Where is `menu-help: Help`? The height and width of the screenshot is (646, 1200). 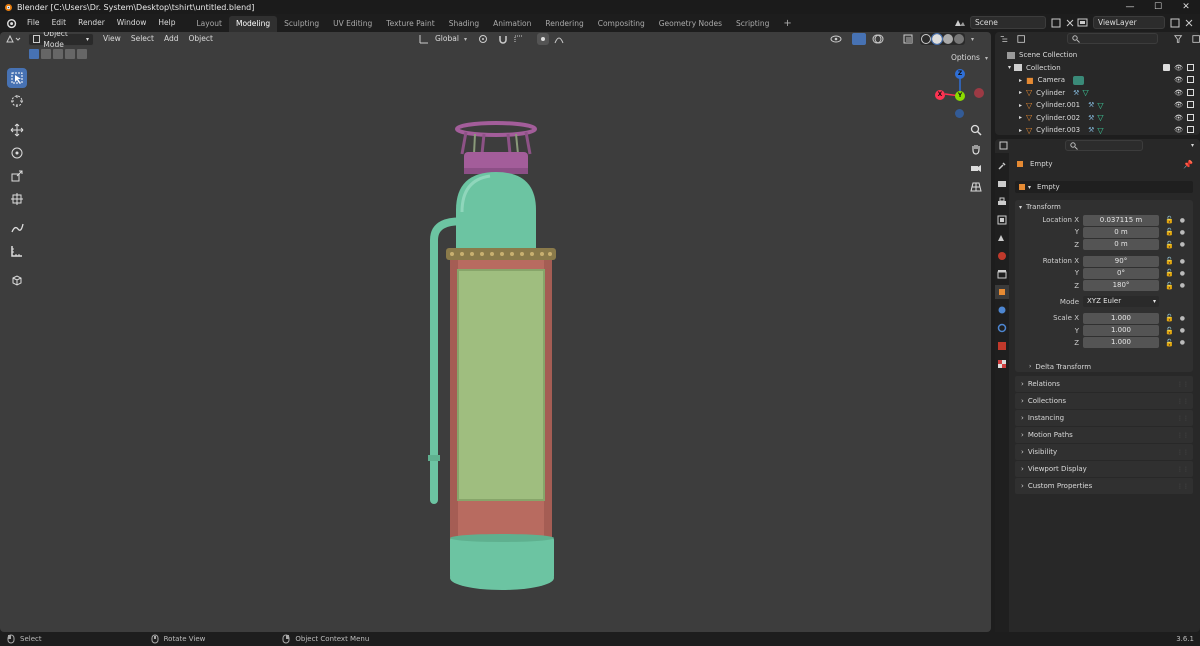
menu-help: Help is located at coordinates (166, 23).